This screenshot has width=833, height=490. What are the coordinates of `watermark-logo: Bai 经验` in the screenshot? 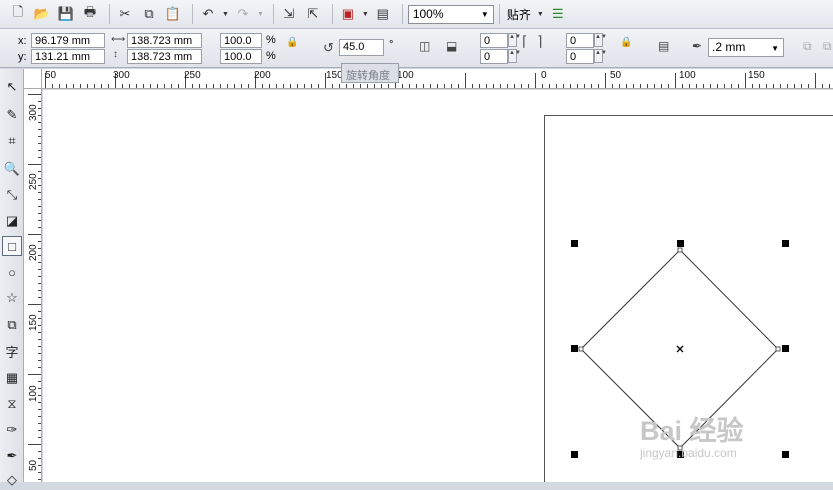 It's located at (692, 431).